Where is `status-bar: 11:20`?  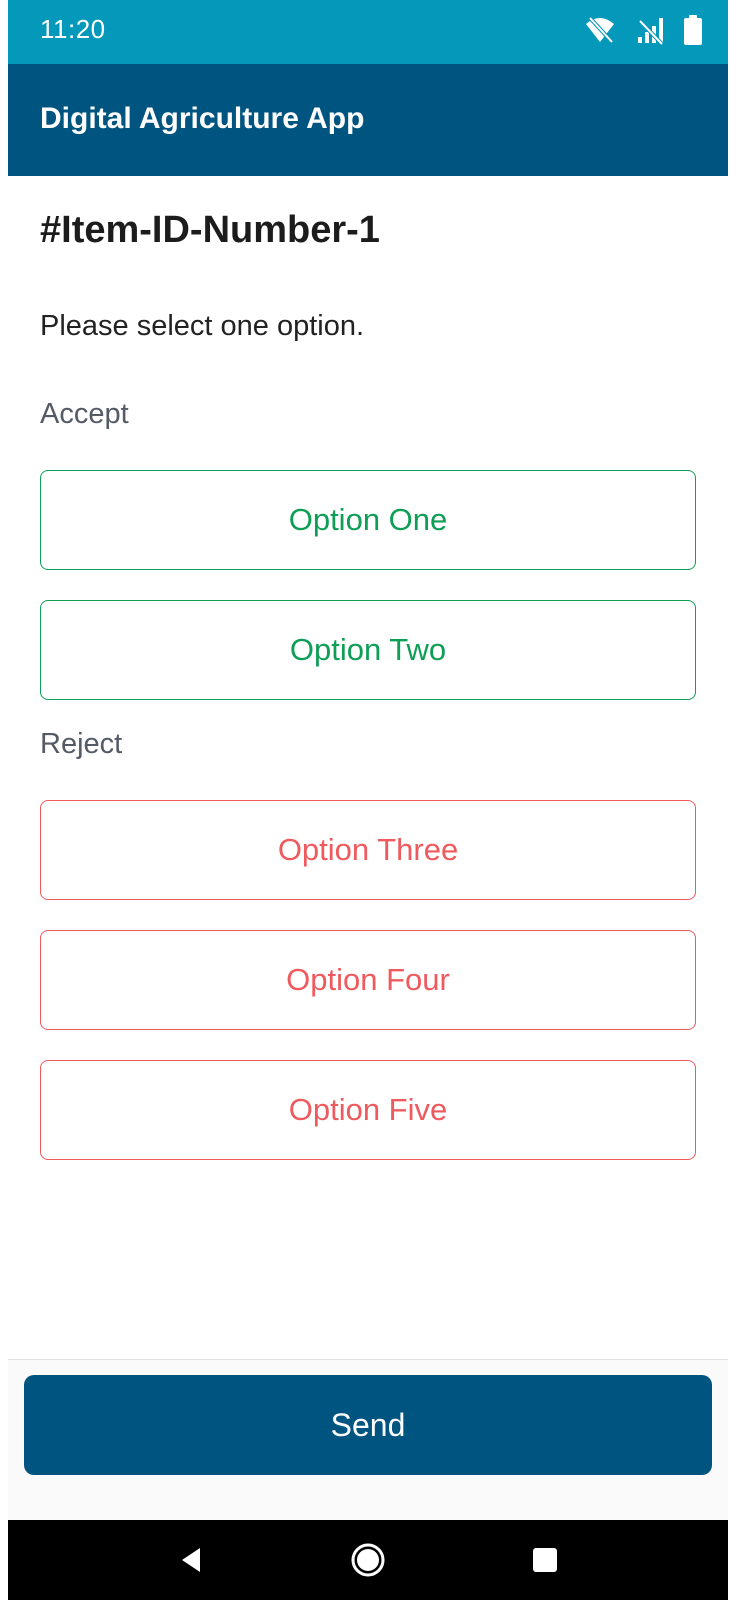 status-bar: 11:20 is located at coordinates (368, 32).